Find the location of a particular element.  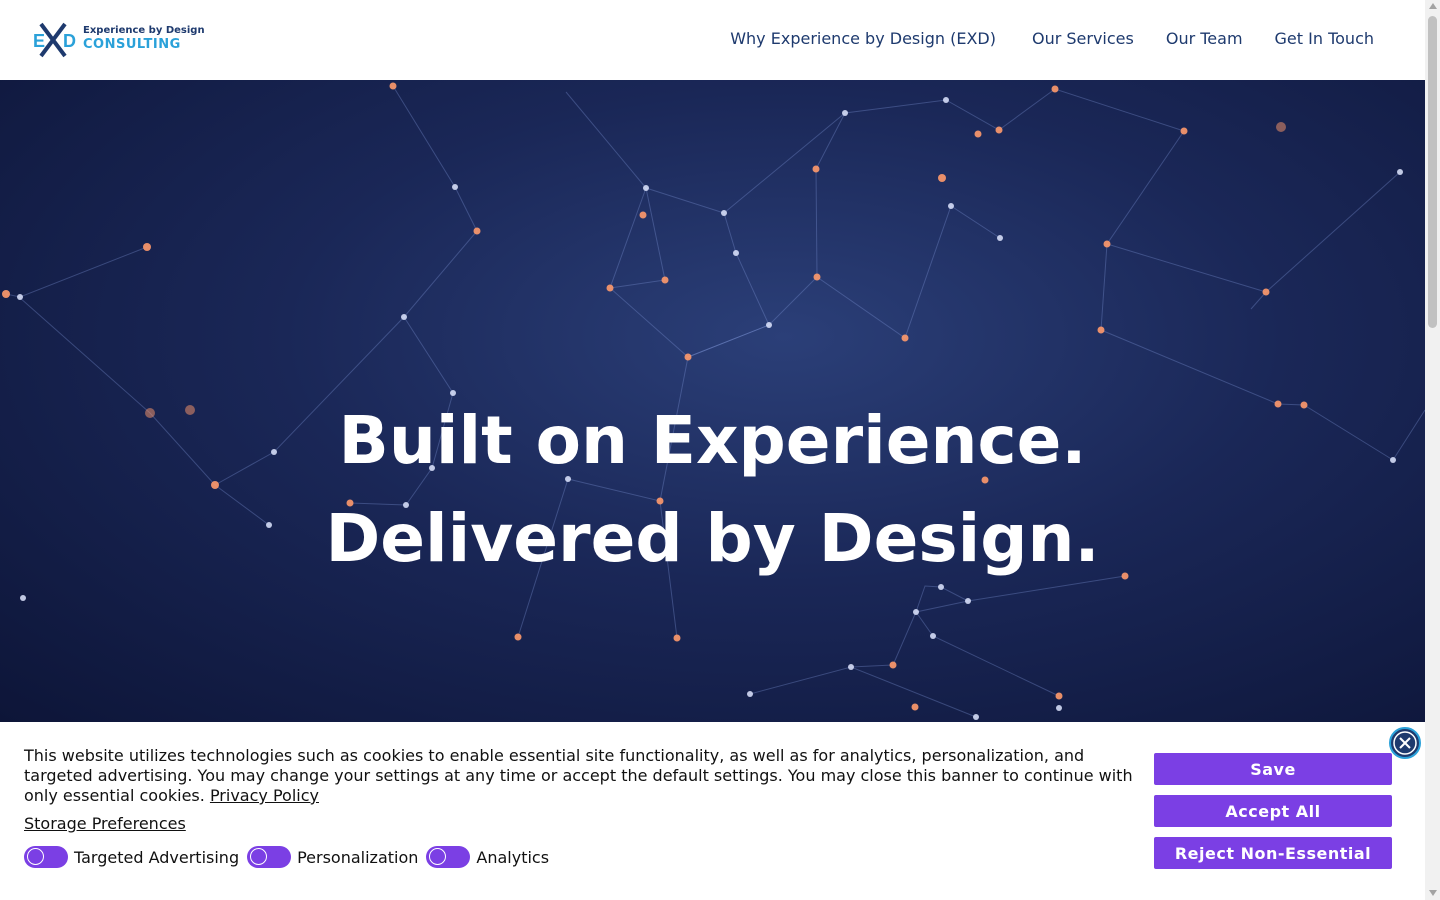

hero-line-1: Built on Experience. is located at coordinates (712, 440).